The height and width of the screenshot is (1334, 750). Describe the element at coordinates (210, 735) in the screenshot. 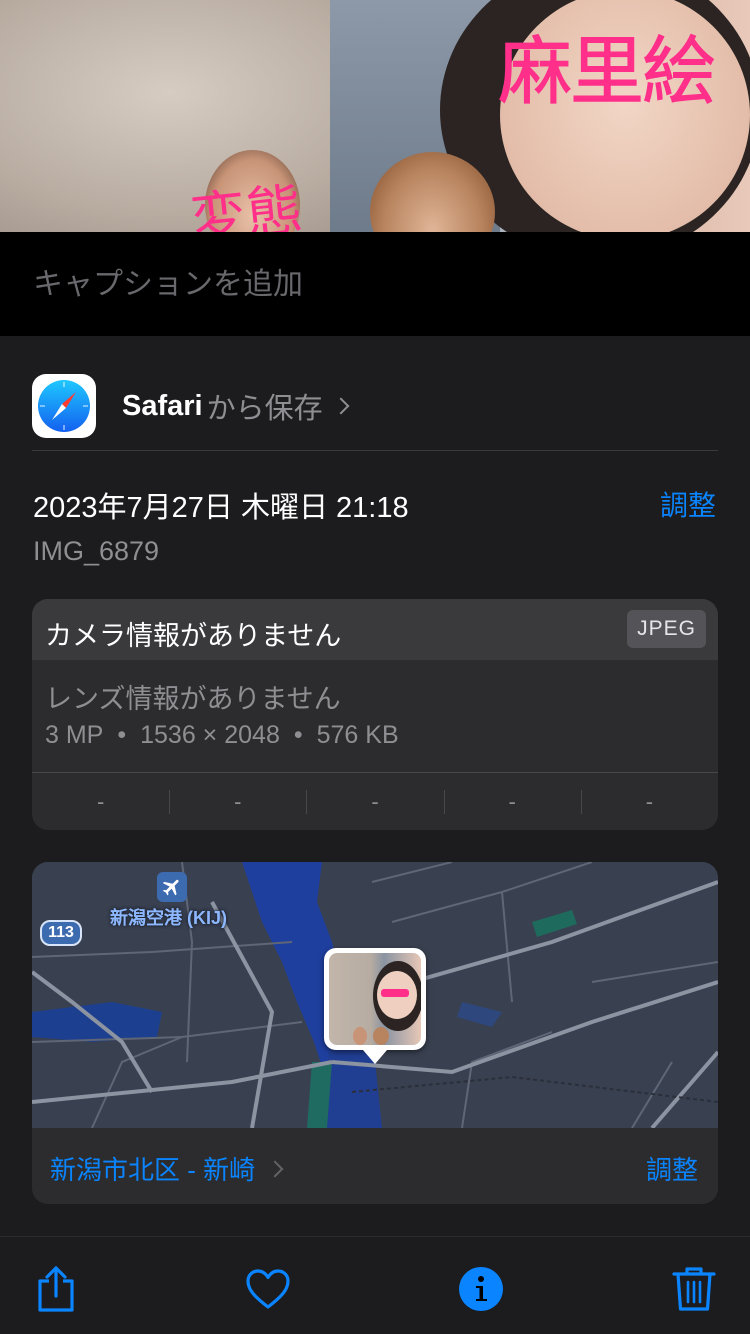

I see `resolution: 1536 × 2048` at that location.